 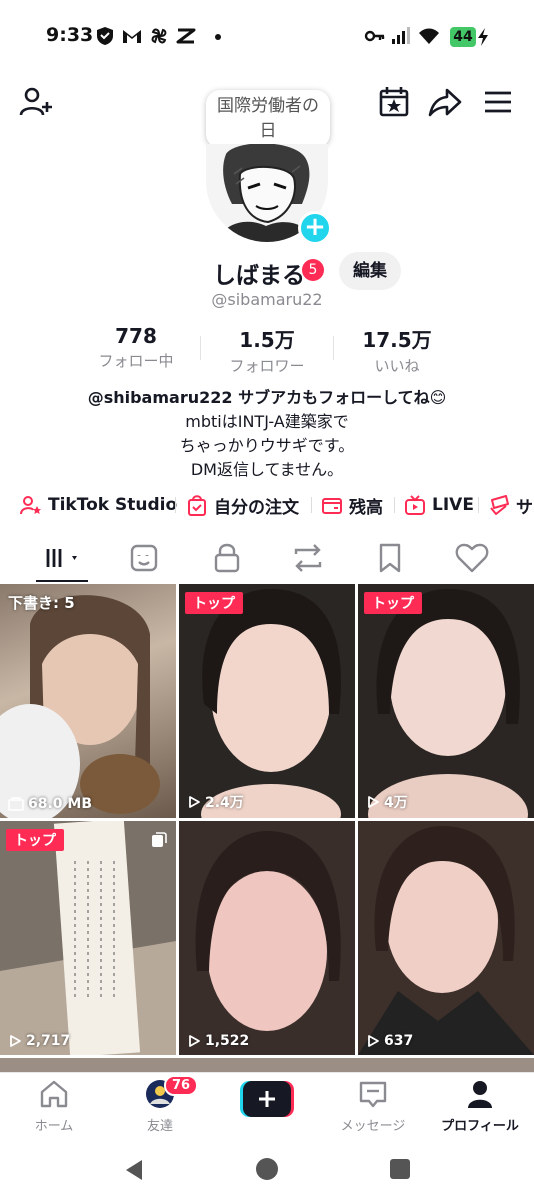 I want to click on video-tile: 637, so click(x=446, y=938).